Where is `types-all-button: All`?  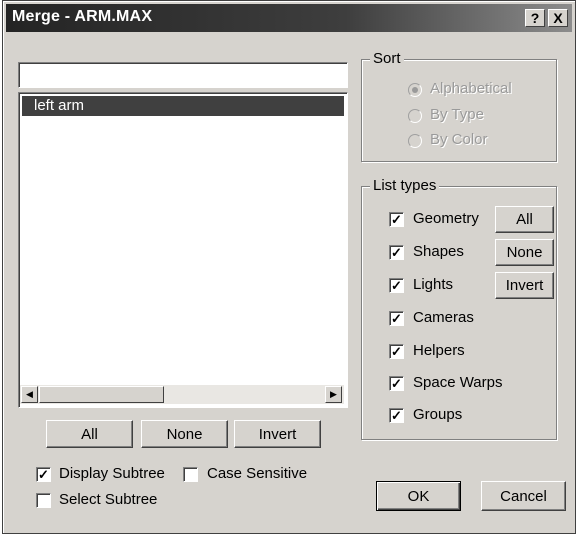 types-all-button: All is located at coordinates (524, 219).